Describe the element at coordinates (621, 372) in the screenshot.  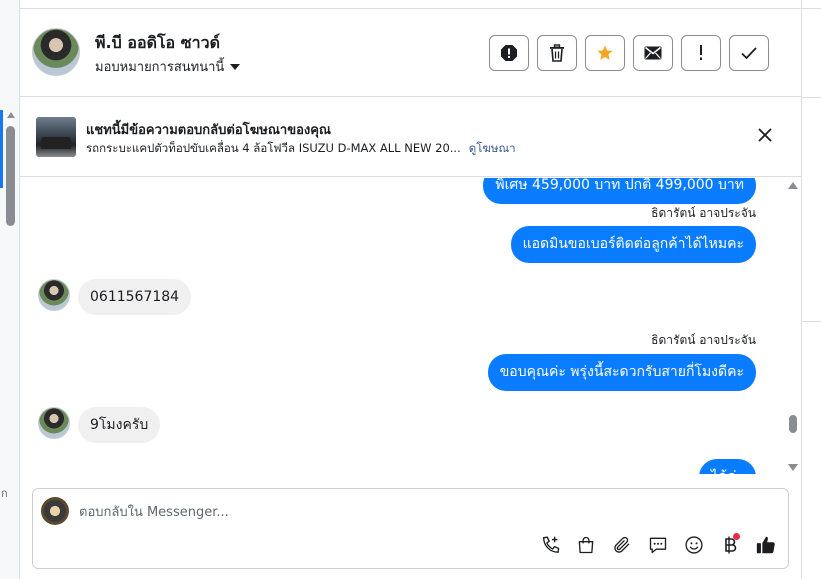
I see `message-bubble-outgoing: ขอบคุณค่ะ พรุ่งนี้สะดวกรับสายกี่โมงดีคะ` at that location.